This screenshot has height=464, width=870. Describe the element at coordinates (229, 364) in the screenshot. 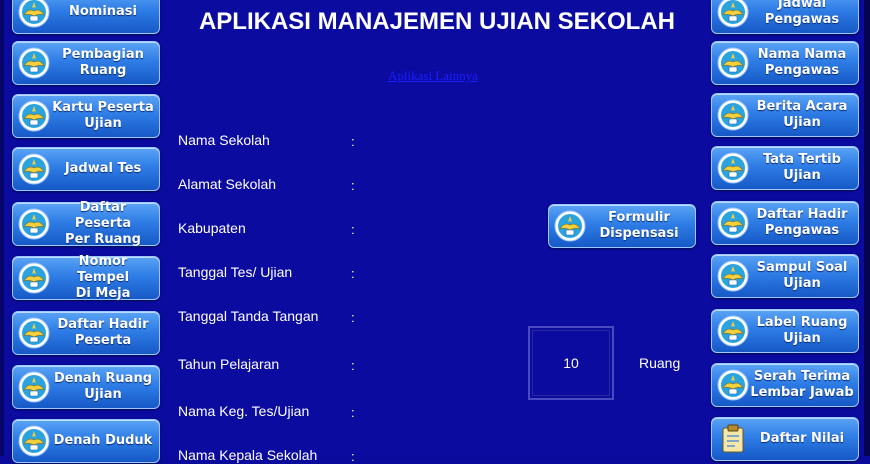

I see `label-tahun-pelajaran: Tahun Pelajaran` at that location.